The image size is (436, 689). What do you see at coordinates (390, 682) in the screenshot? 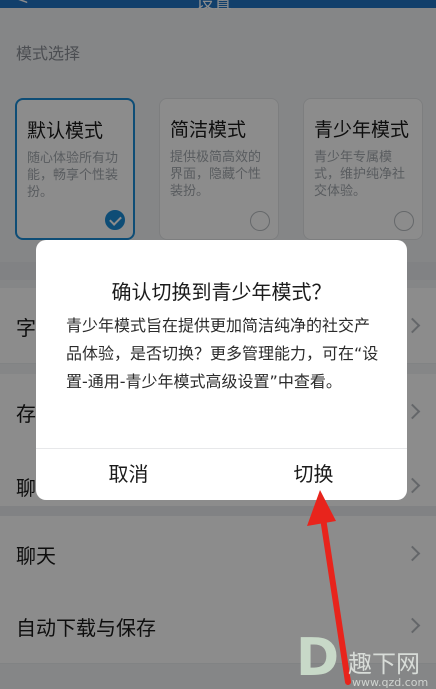
I see `watermark-url: www.qzd.com` at bounding box center [390, 682].